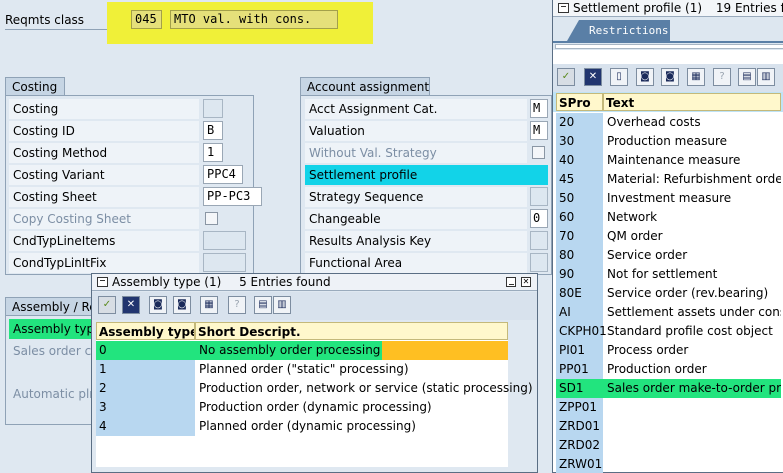 The width and height of the screenshot is (783, 473). I want to click on costing-field-1: B, so click(213, 130).